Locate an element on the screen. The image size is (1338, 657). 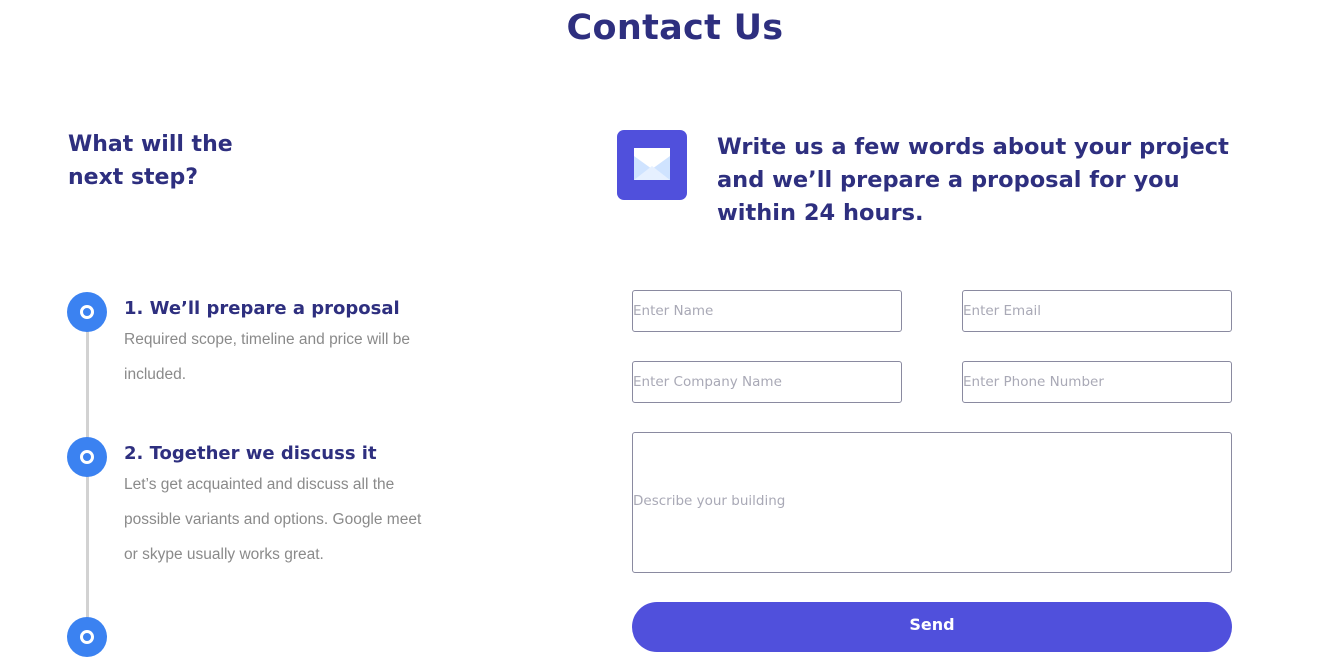
next-step-heading-line2: next step? is located at coordinates (133, 177).